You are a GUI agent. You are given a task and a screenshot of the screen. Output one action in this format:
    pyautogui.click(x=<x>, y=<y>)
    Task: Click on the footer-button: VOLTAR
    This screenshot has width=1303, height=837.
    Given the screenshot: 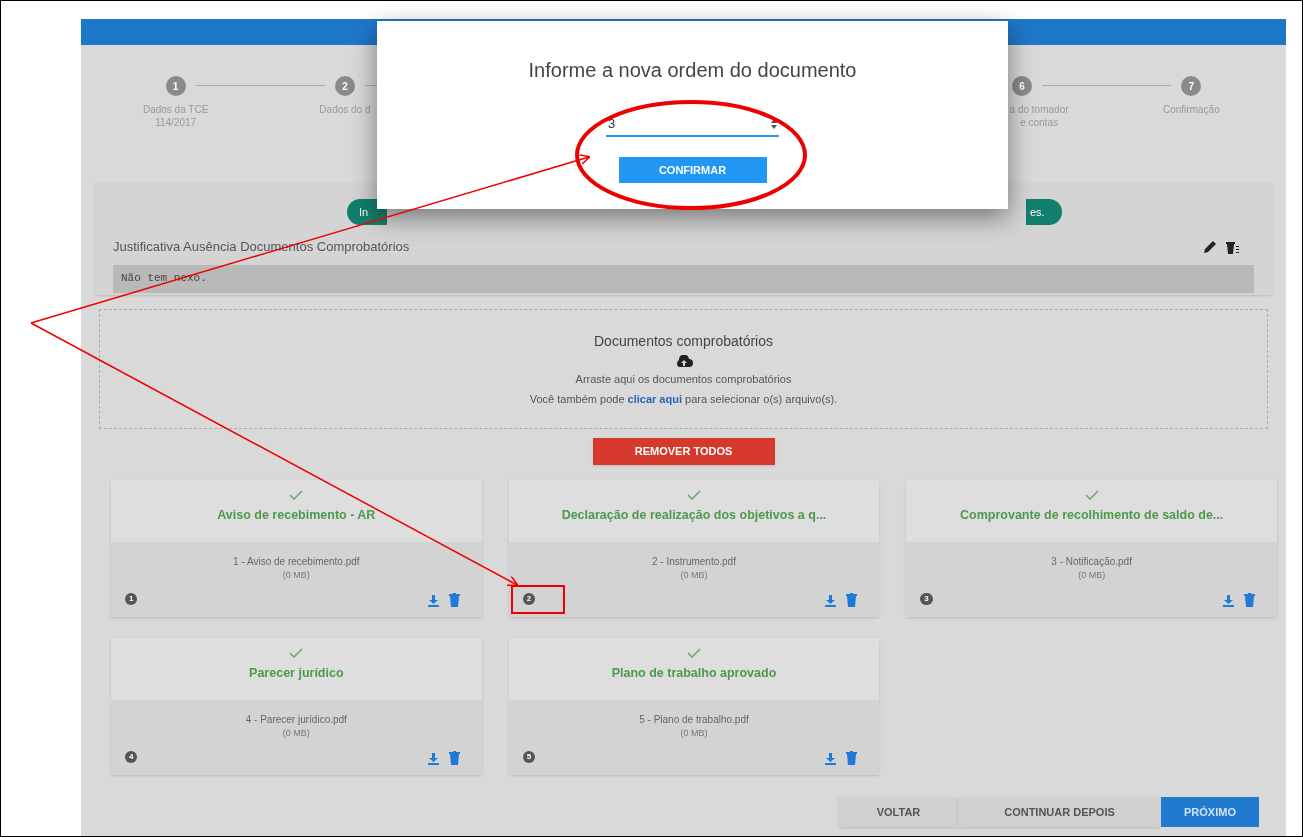 What is the action you would take?
    pyautogui.click(x=898, y=812)
    